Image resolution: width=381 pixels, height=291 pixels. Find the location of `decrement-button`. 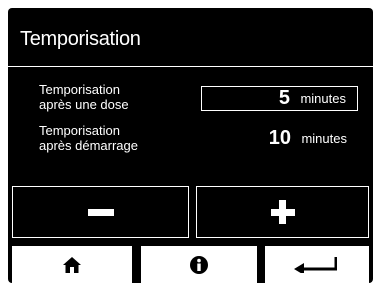

decrement-button is located at coordinates (100, 212).